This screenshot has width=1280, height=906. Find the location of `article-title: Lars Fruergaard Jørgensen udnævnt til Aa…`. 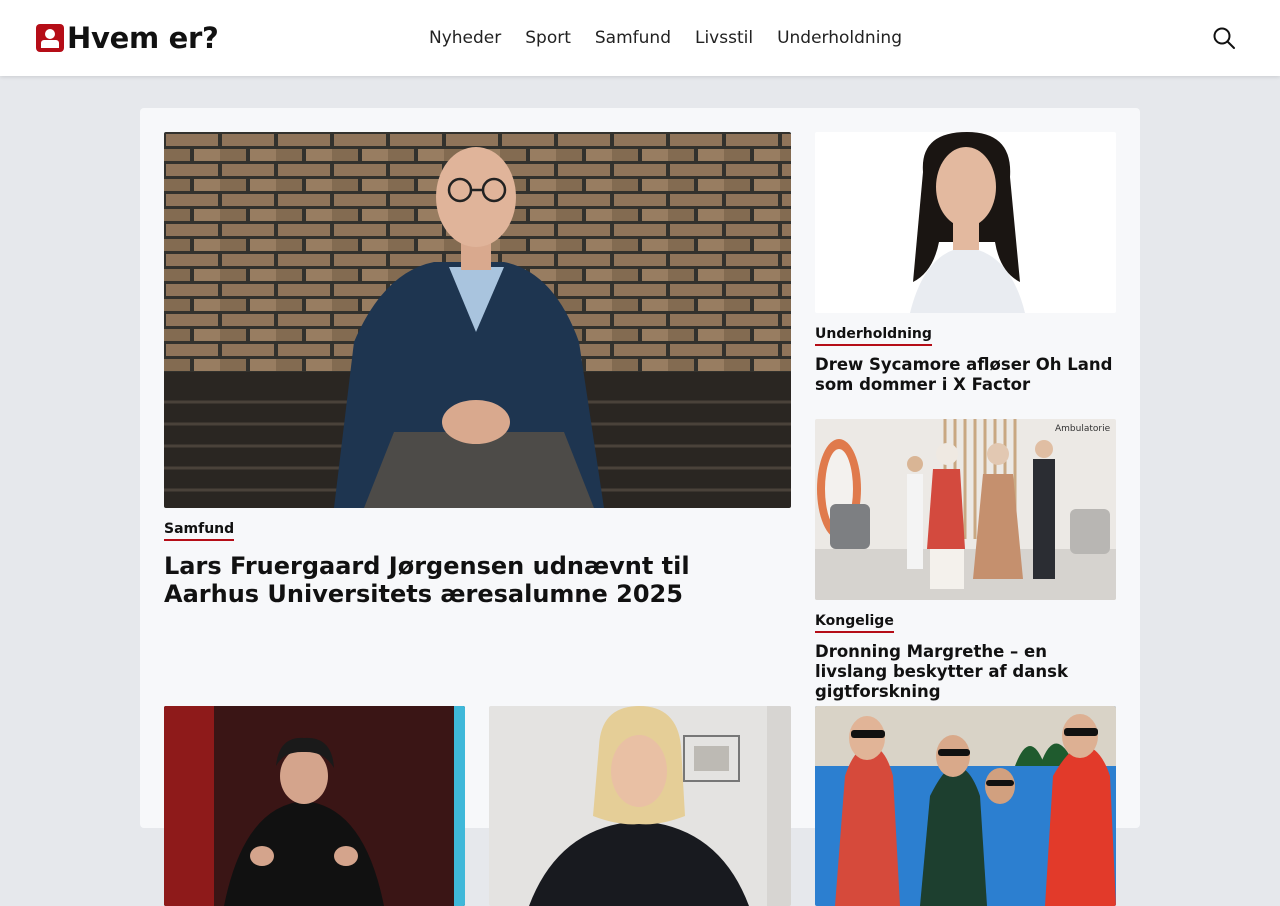

article-title: Lars Fruergaard Jørgensen udnævnt til Aa… is located at coordinates (464, 580).